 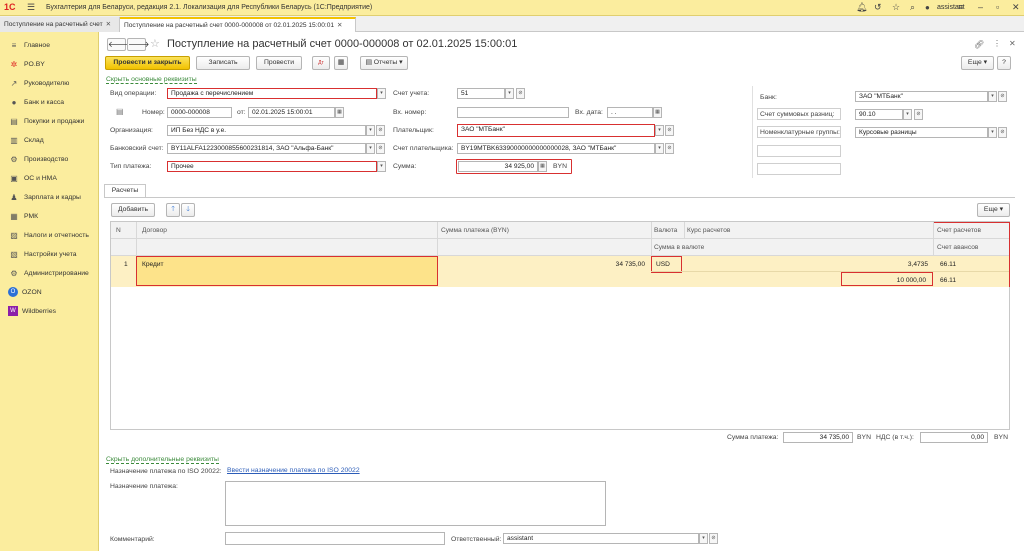 What do you see at coordinates (1016, 7) in the screenshot?
I see `close-window-icon: ✕` at bounding box center [1016, 7].